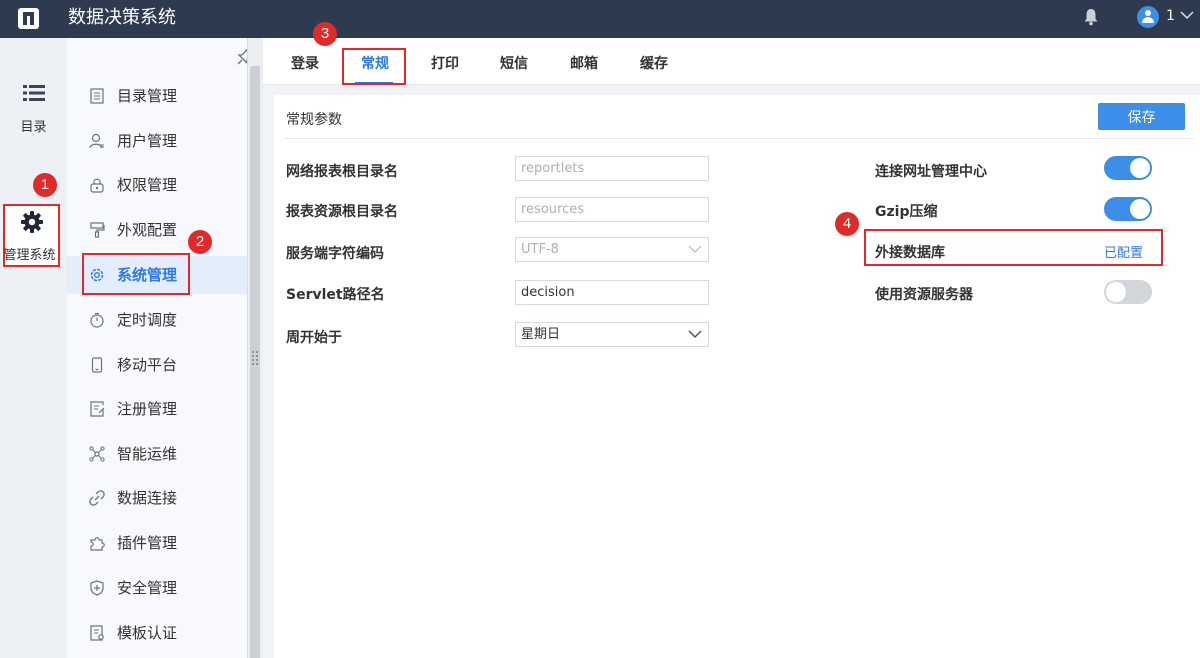  What do you see at coordinates (612, 209) in the screenshot?
I see `resource-root-input: resources` at bounding box center [612, 209].